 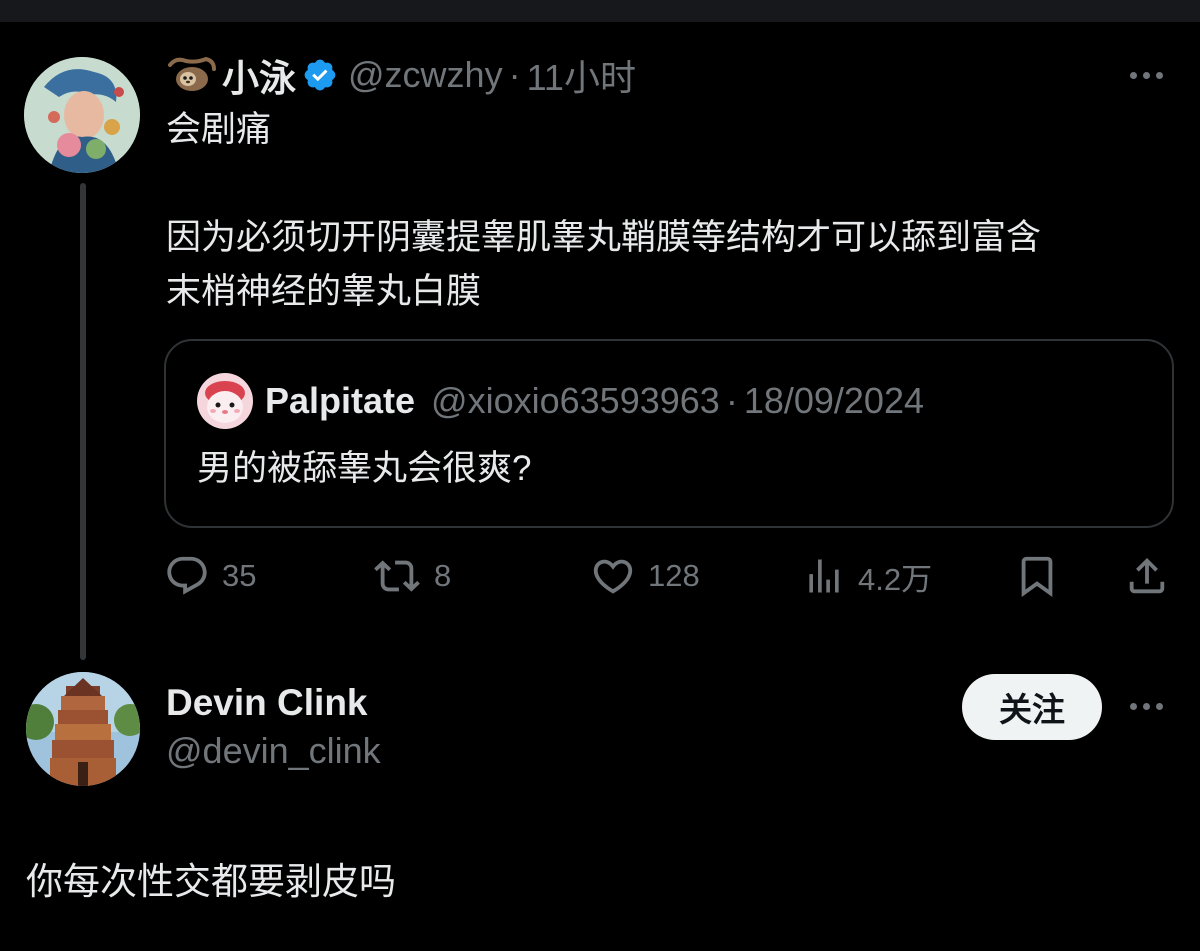 I want to click on retweet-button: 8, so click(x=411, y=576).